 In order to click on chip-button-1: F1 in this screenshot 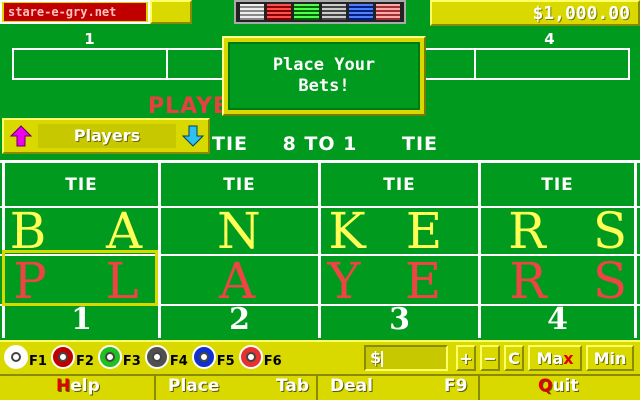, I will do `click(25, 357)`.